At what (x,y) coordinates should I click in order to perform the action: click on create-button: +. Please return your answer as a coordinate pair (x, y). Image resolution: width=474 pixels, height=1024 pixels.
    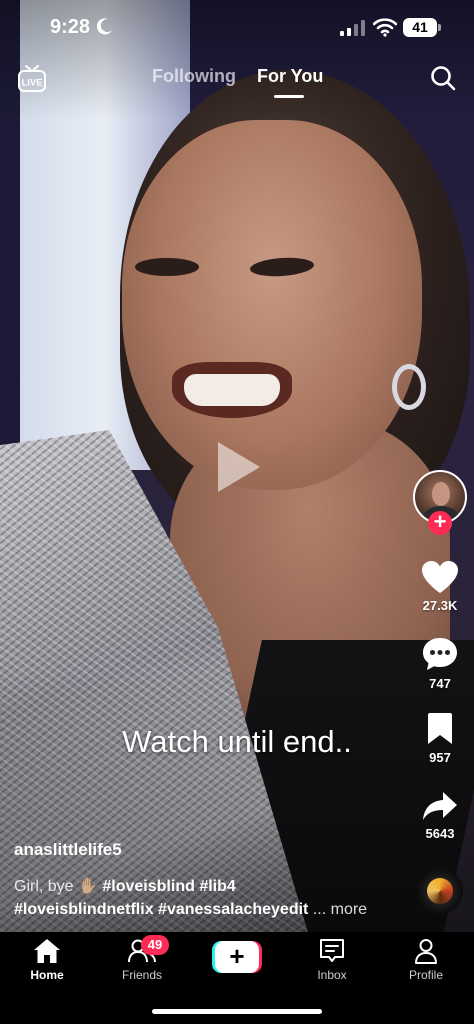
    Looking at the image, I should click on (237, 957).